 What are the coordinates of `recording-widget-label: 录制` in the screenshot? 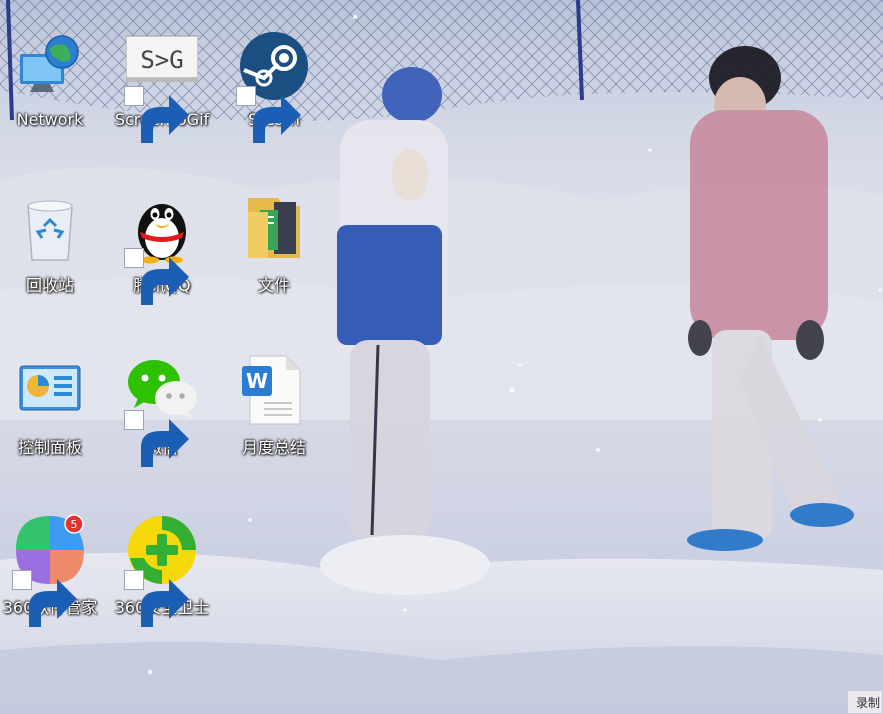 It's located at (868, 703).